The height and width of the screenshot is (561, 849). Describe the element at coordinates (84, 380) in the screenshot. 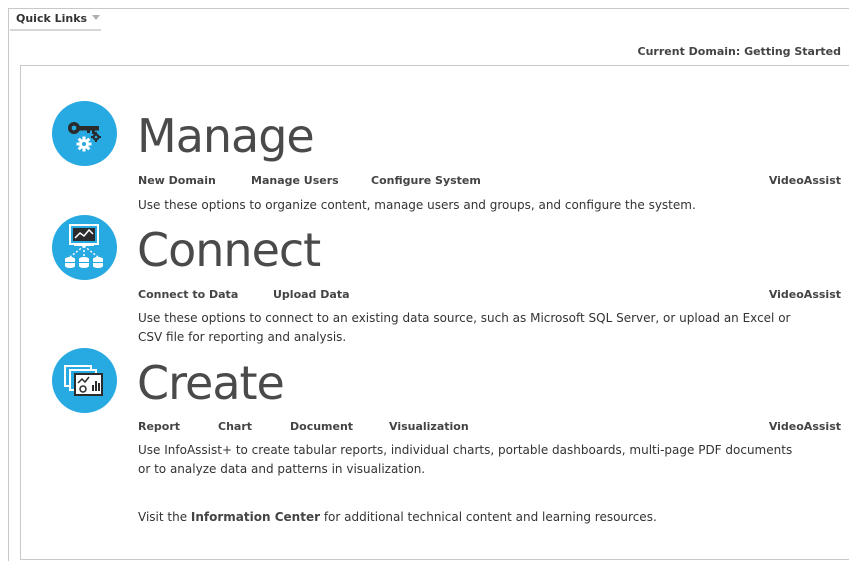

I see `dashboard-pages-icon` at that location.